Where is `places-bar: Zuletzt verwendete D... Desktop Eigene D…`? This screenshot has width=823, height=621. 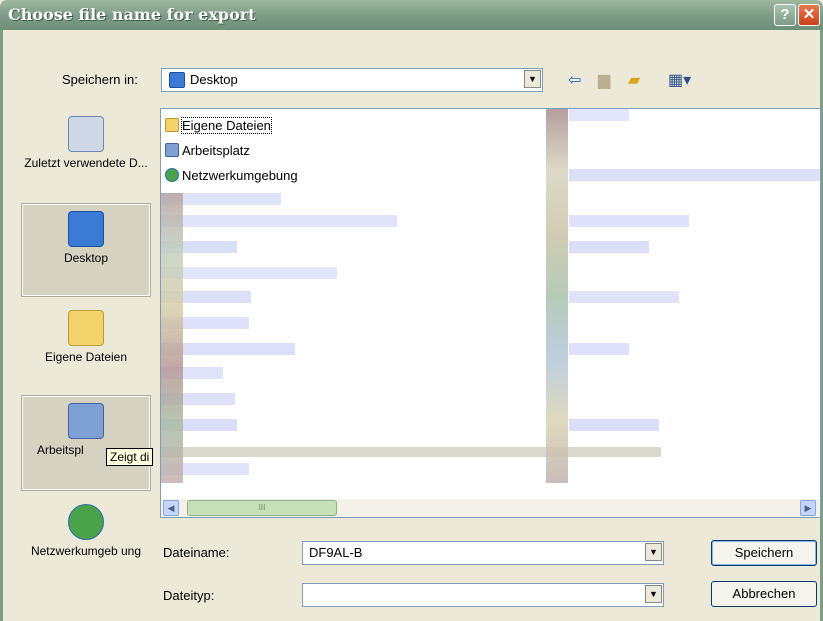
places-bar: Zuletzt verwendete D... Desktop Eigene D… is located at coordinates (85, 360).